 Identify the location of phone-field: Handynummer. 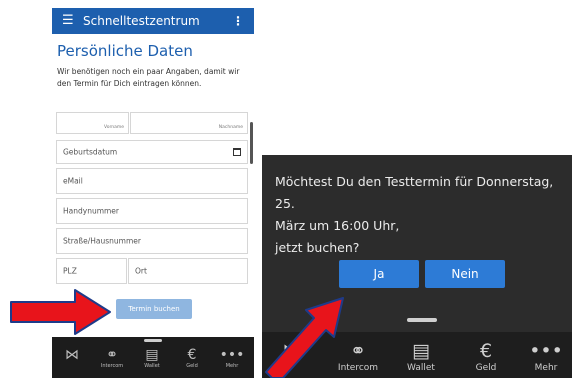
(152, 211).